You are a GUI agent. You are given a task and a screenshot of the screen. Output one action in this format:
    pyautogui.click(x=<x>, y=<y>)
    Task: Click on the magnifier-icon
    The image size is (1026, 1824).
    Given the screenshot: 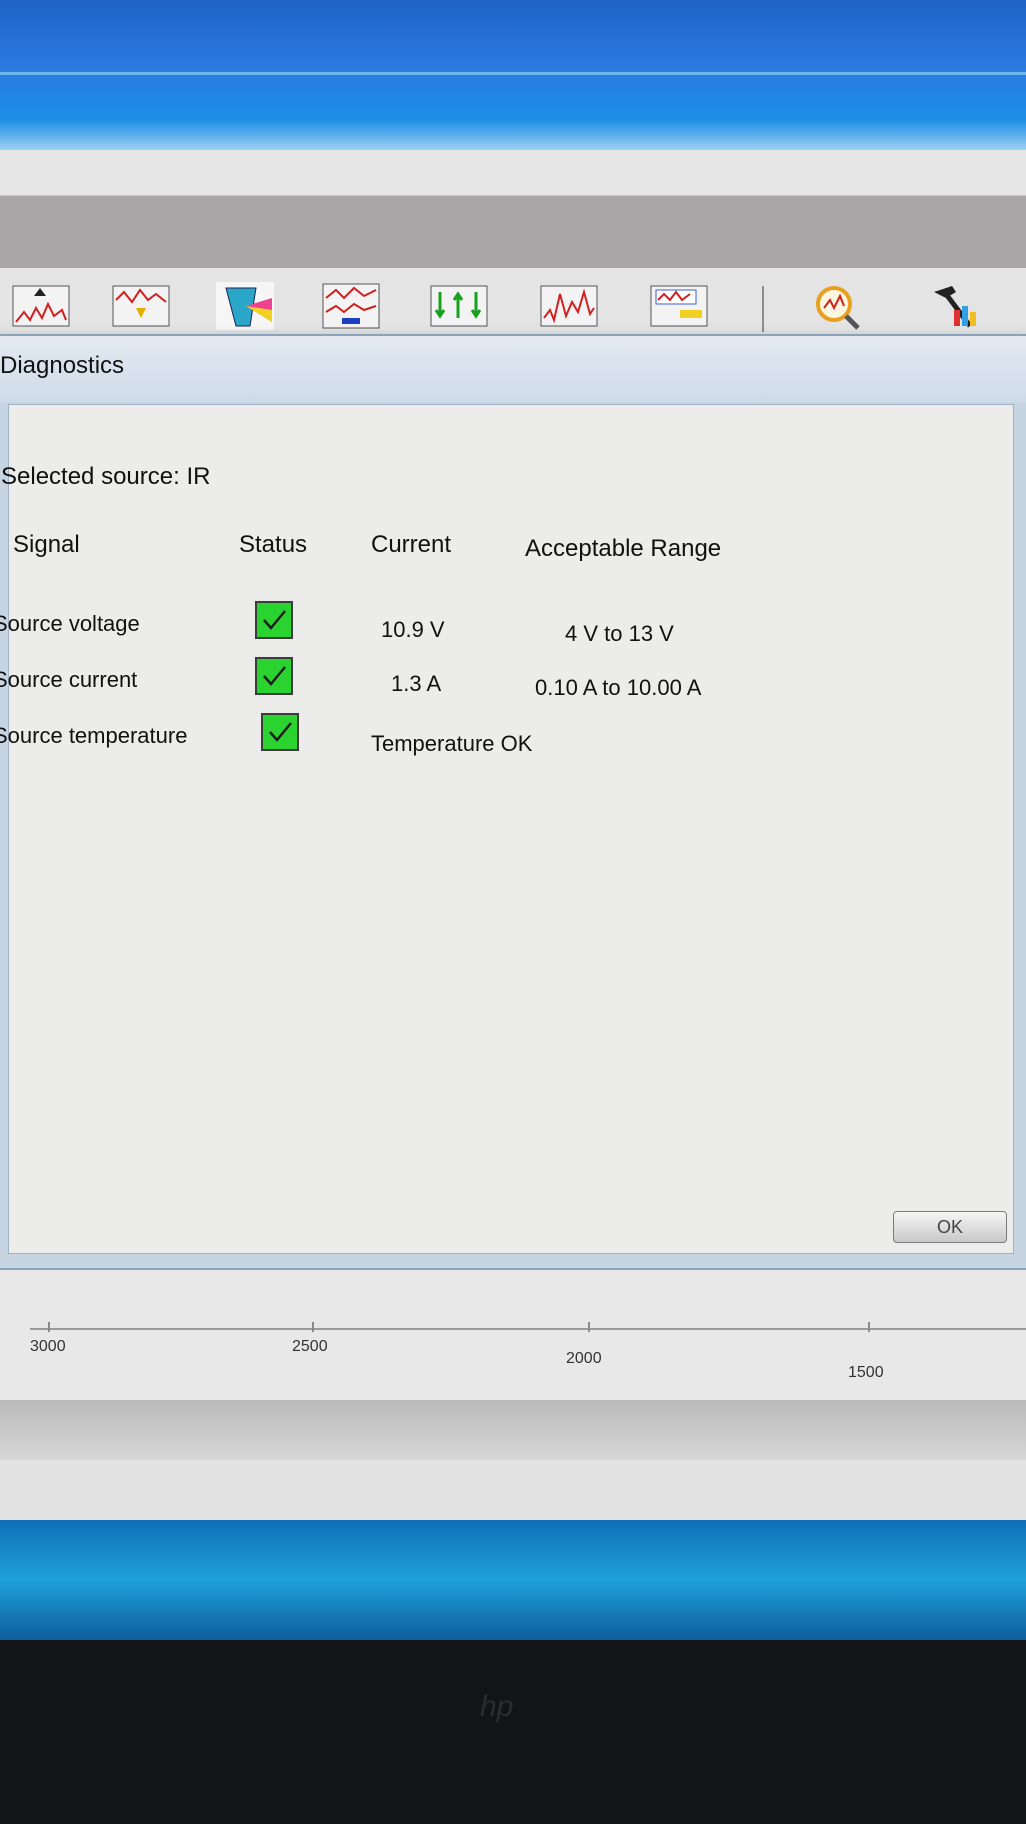 What is the action you would take?
    pyautogui.click(x=837, y=306)
    